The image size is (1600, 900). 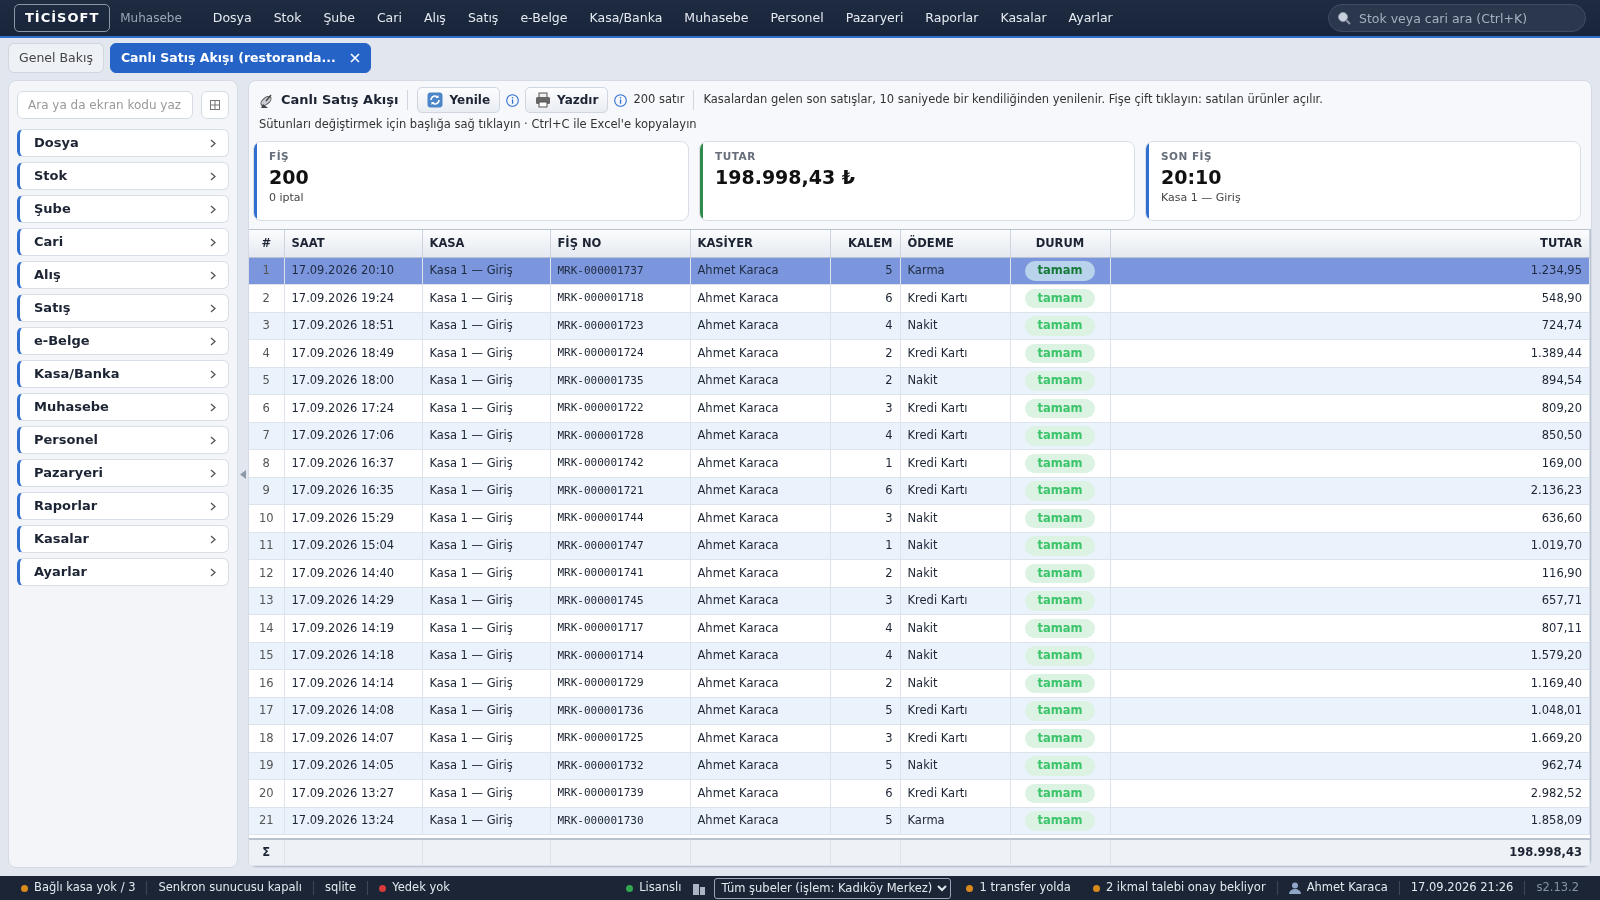 What do you see at coordinates (266, 244) in the screenshot?
I see `column-header: #` at bounding box center [266, 244].